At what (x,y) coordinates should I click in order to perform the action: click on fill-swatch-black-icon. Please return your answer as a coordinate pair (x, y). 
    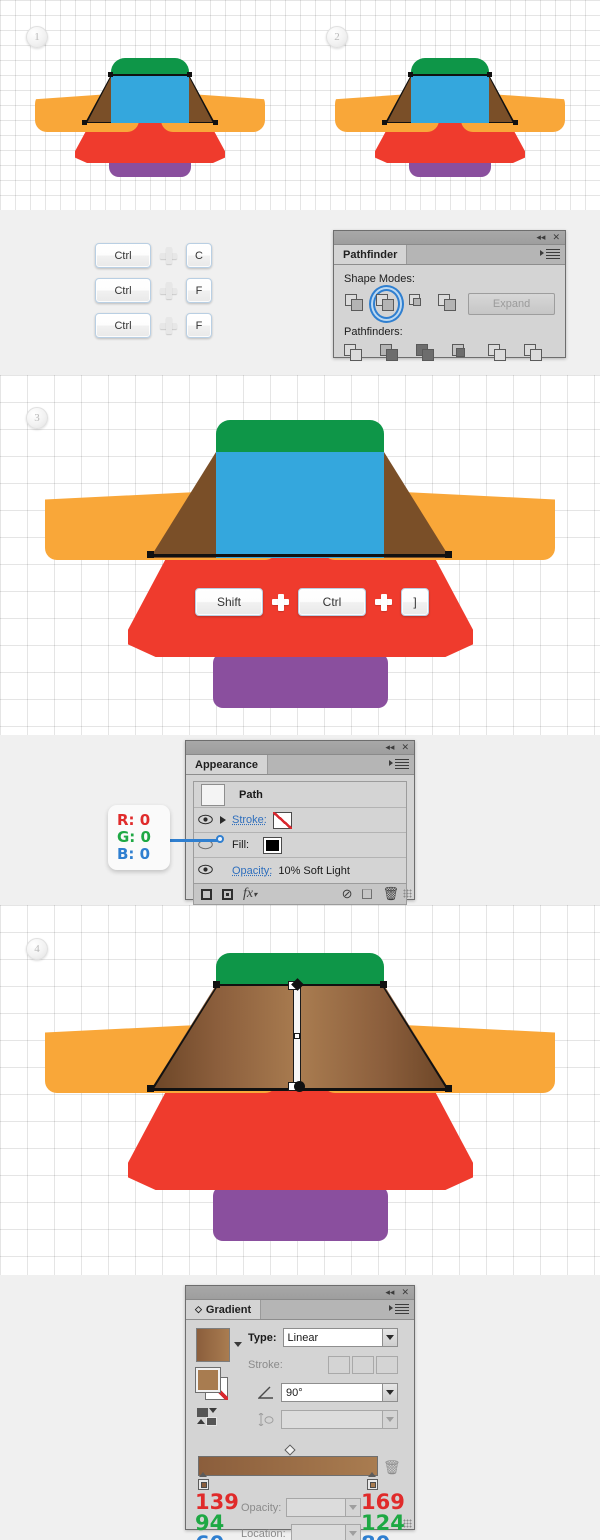
    Looking at the image, I should click on (273, 845).